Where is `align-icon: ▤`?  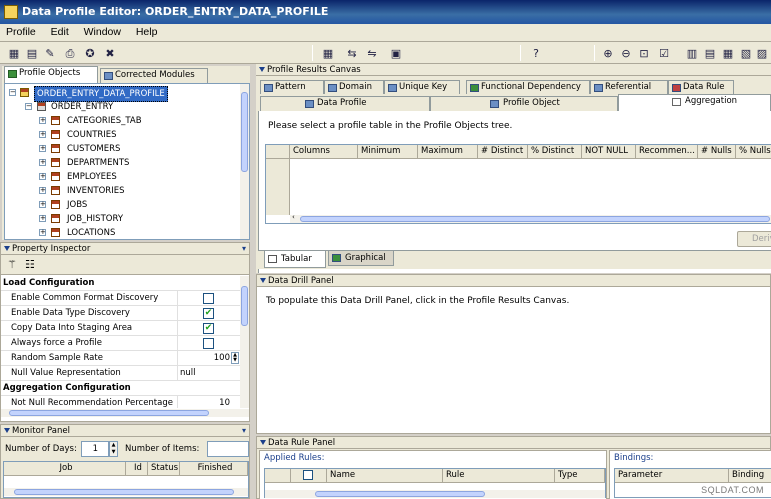 align-icon: ▤ is located at coordinates (710, 52).